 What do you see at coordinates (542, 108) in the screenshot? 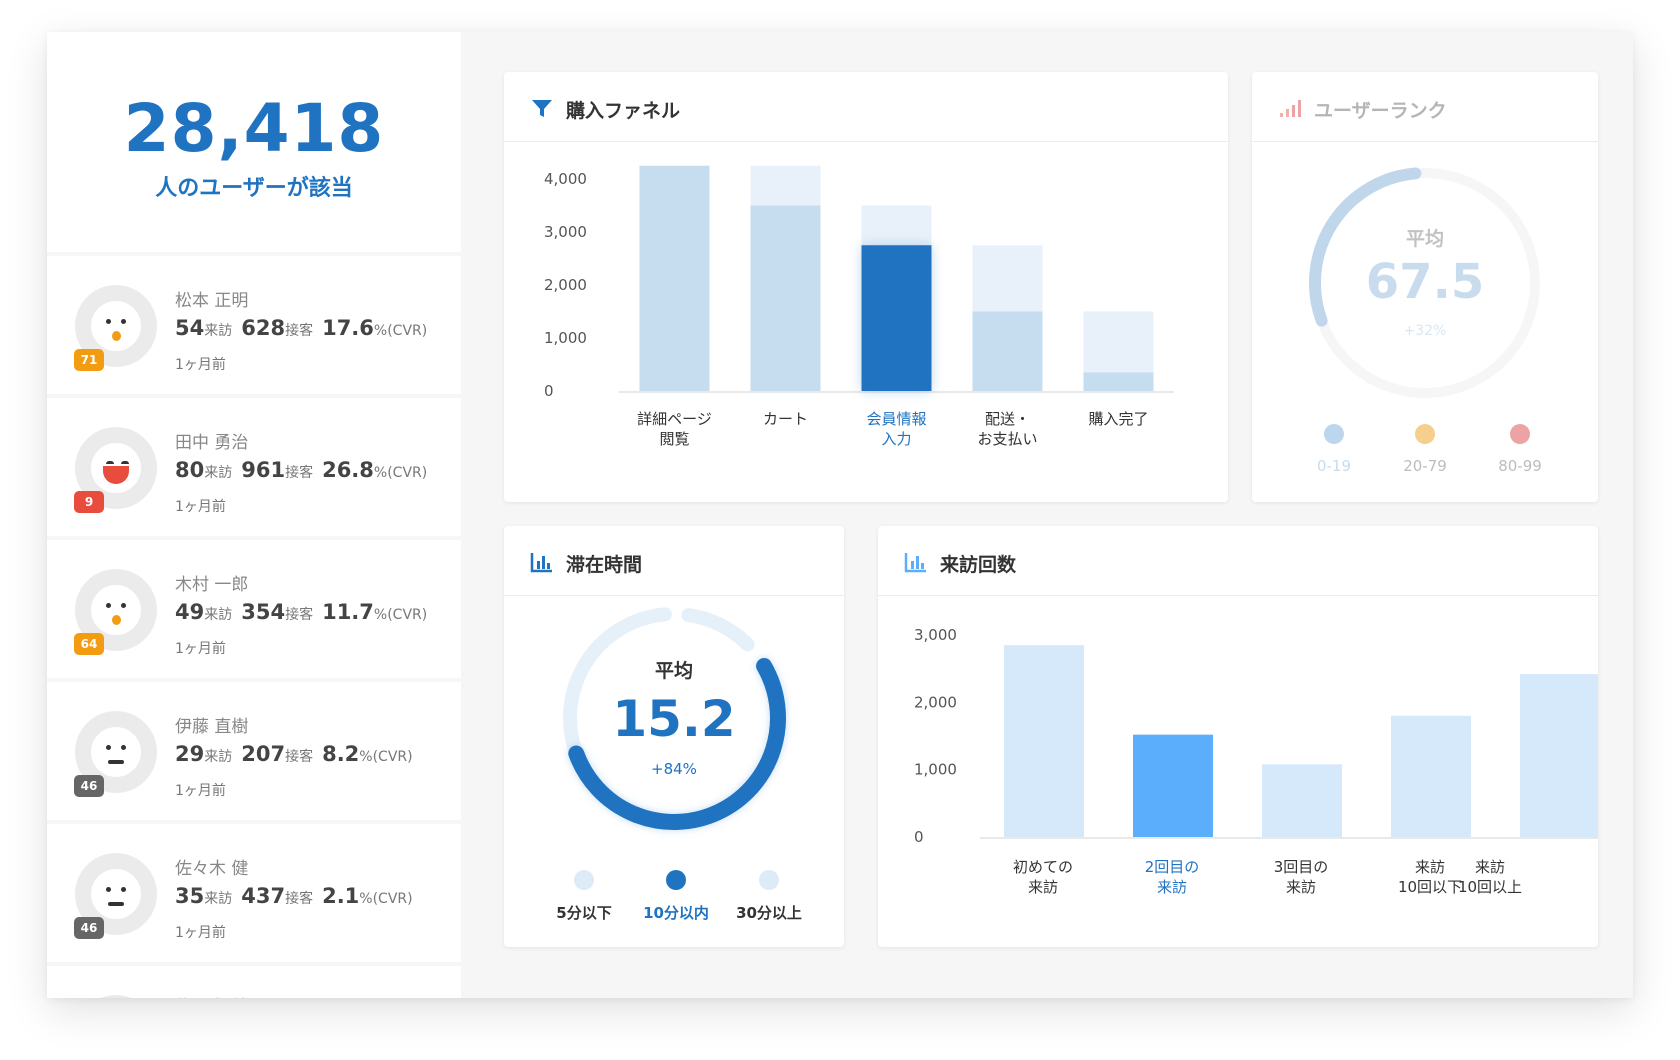
I see `funnel-icon` at bounding box center [542, 108].